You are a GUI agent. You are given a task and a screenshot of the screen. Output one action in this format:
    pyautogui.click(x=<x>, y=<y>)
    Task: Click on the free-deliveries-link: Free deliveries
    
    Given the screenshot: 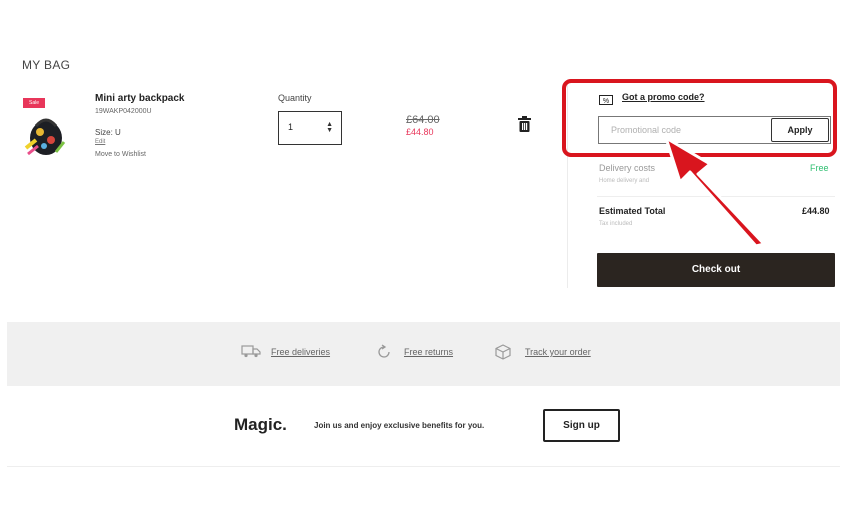 What is the action you would take?
    pyautogui.click(x=300, y=352)
    